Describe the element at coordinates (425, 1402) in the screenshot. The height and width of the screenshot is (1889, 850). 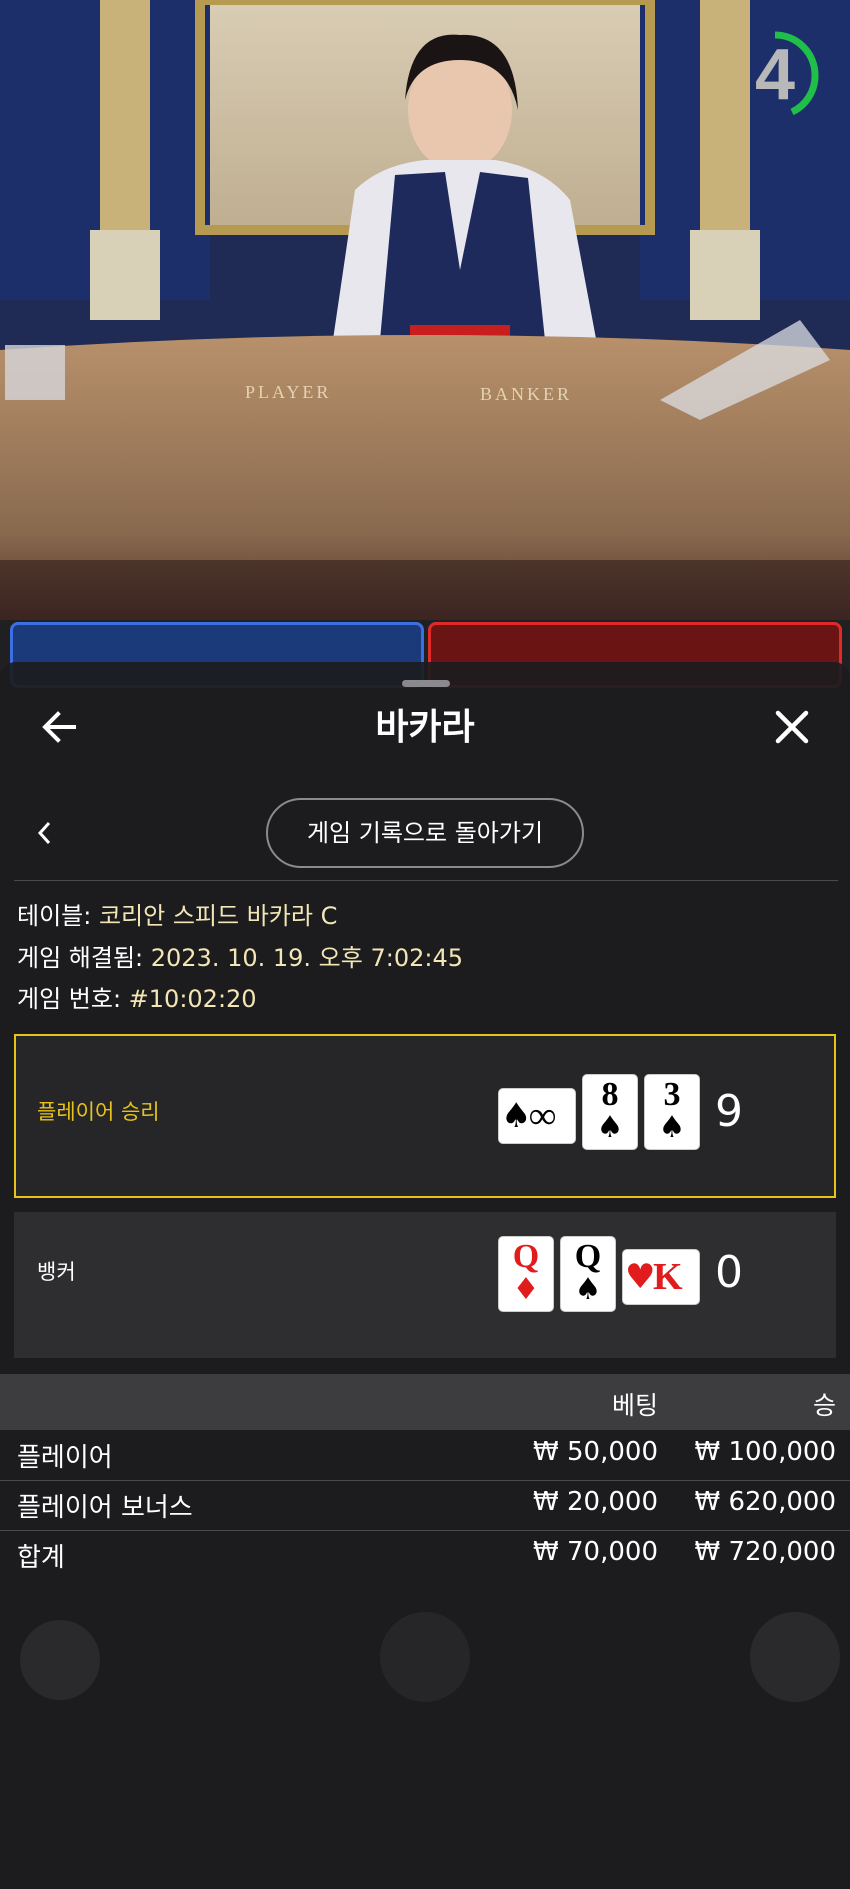
I see `bet-table-header: 베팅 승` at that location.